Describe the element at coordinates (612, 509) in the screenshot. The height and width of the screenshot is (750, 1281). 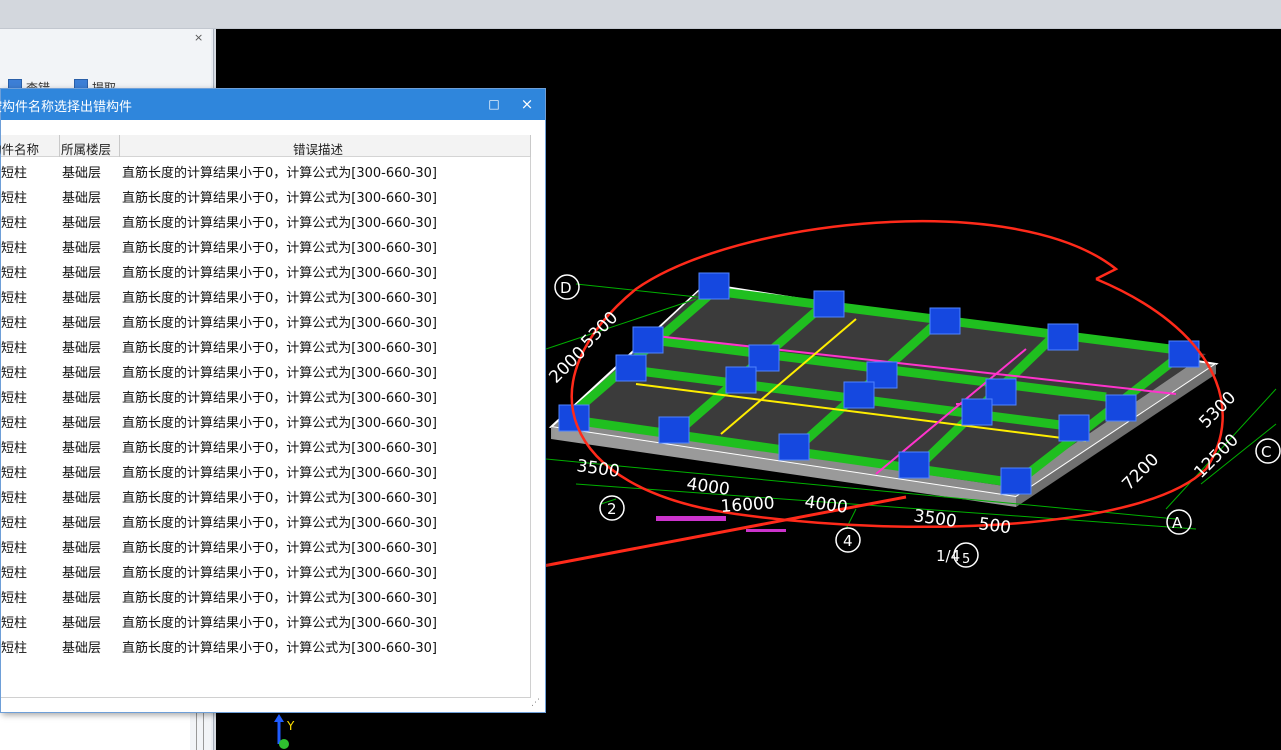
I see `axis-label-2: 2` at that location.